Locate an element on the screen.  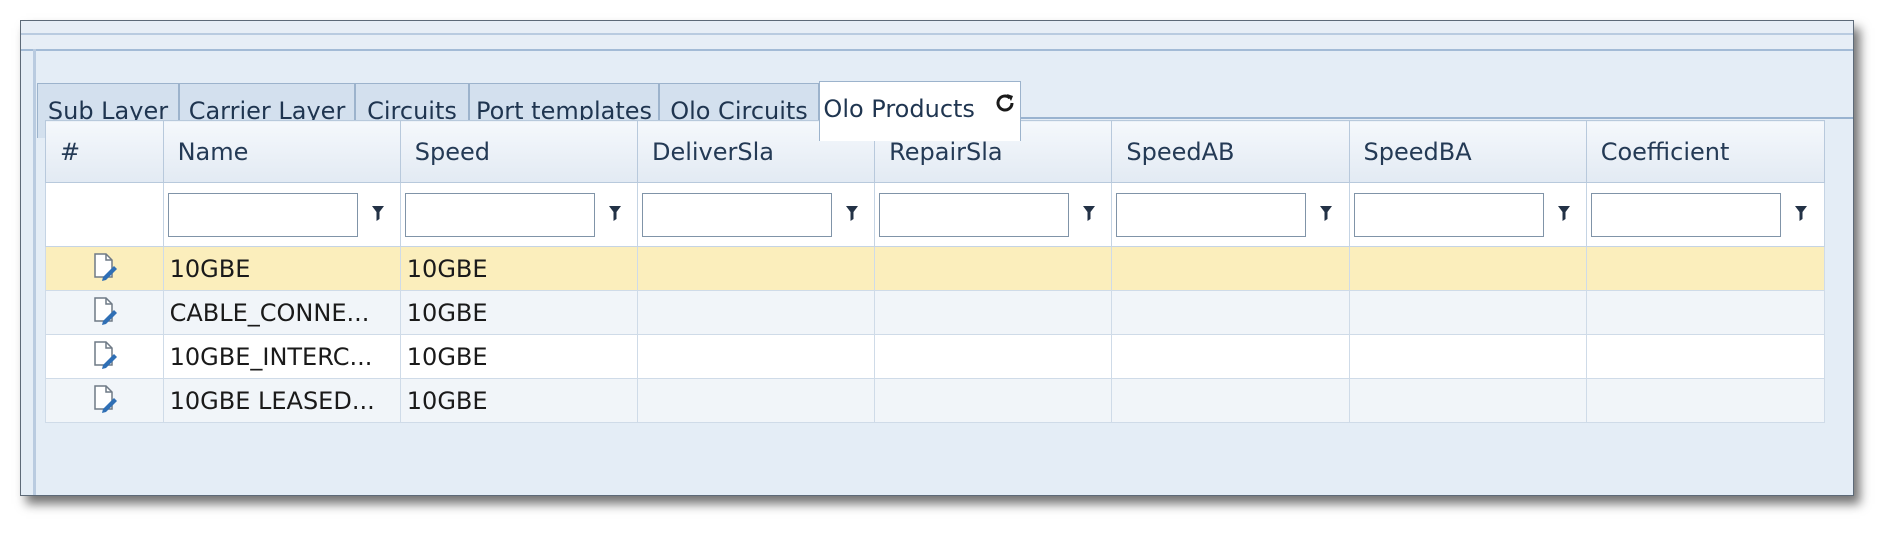
coefficient-filter-input is located at coordinates (1685, 214).